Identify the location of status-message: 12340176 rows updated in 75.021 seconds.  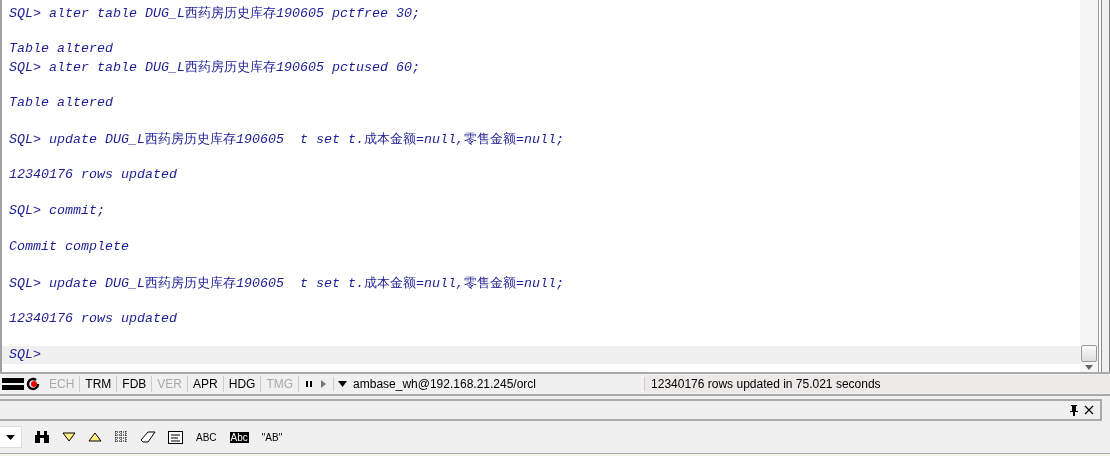
(877, 384).